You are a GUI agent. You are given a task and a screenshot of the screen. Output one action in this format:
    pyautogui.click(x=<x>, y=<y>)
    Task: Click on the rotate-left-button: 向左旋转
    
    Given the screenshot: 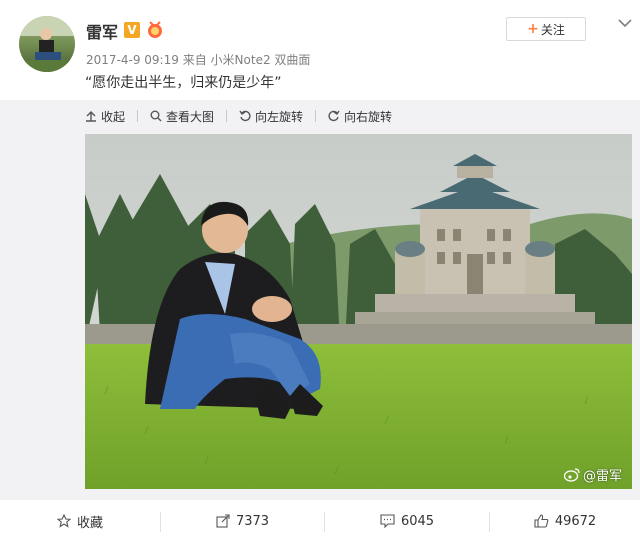 What is the action you would take?
    pyautogui.click(x=271, y=116)
    